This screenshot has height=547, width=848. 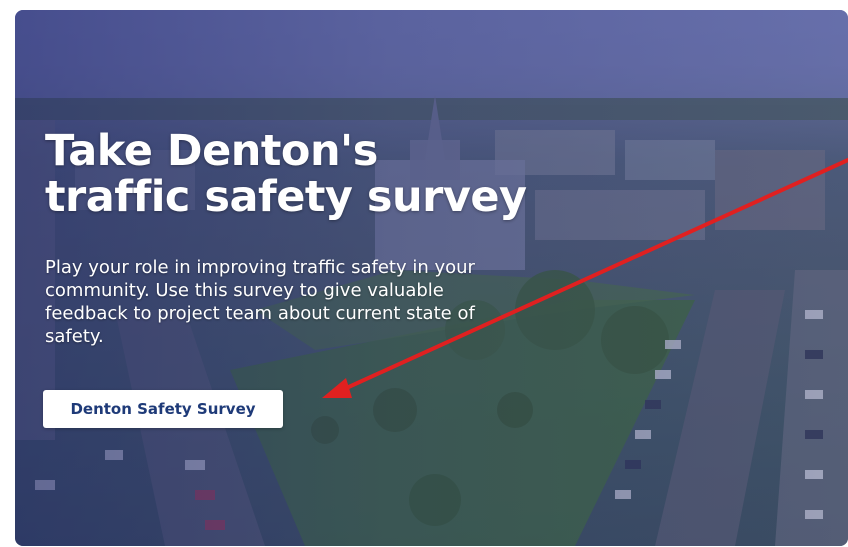 I want to click on title-line-2: traffic safety survey, so click(x=286, y=197).